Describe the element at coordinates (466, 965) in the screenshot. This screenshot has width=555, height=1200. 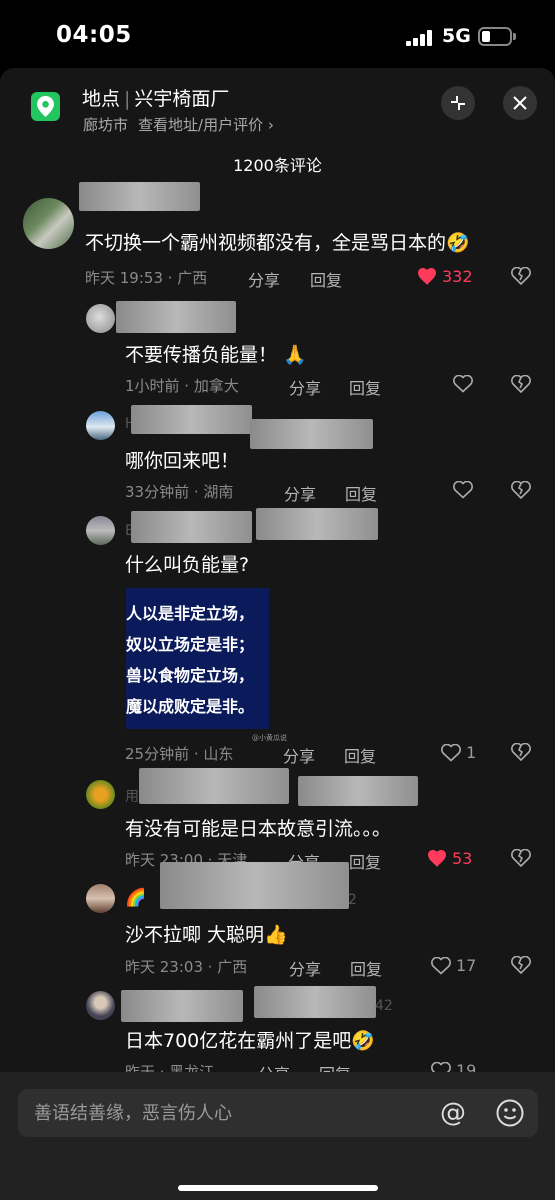
I see `like-count: 17` at that location.